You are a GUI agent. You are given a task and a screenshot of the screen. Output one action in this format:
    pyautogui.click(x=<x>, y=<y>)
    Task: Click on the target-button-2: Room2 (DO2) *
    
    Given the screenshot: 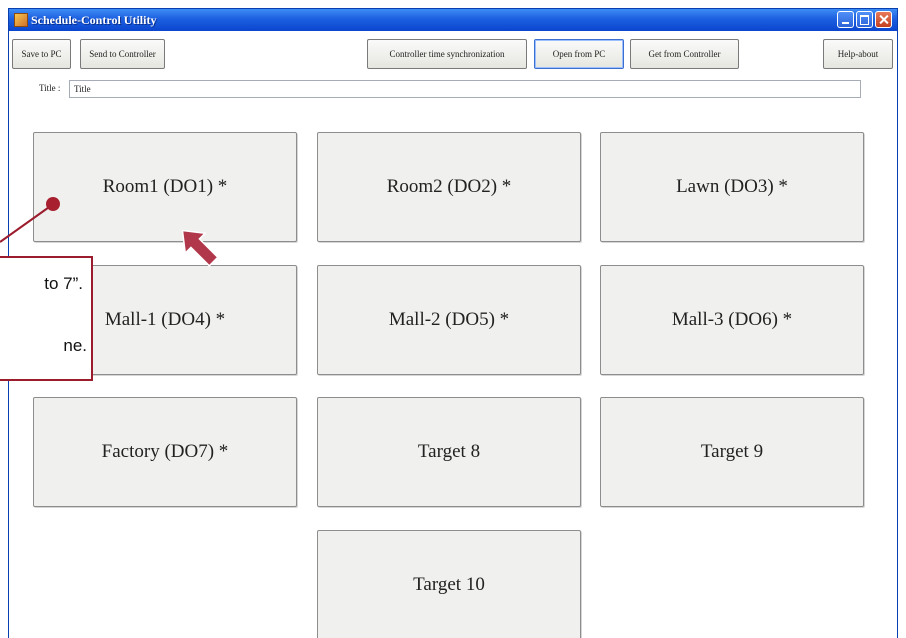 What is the action you would take?
    pyautogui.click(x=449, y=187)
    